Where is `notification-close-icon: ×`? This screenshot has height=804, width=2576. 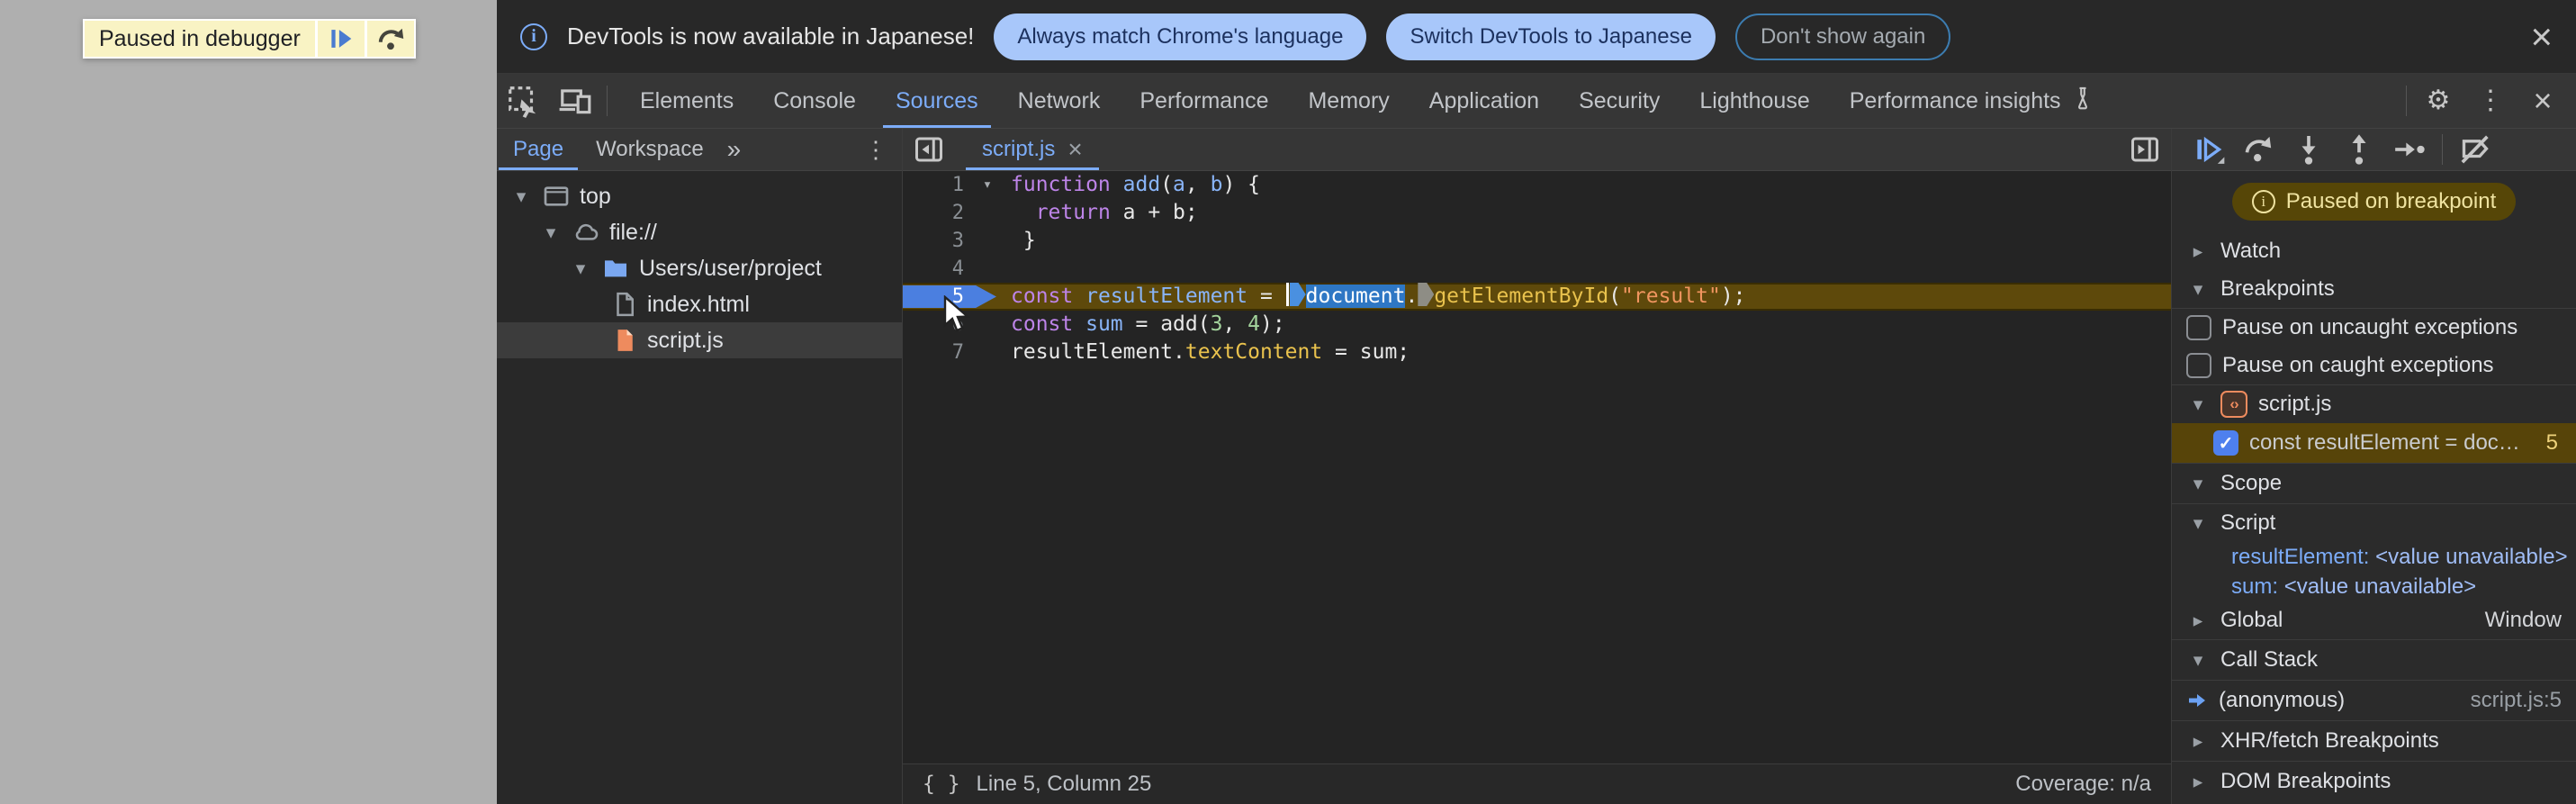 notification-close-icon: × is located at coordinates (2541, 36).